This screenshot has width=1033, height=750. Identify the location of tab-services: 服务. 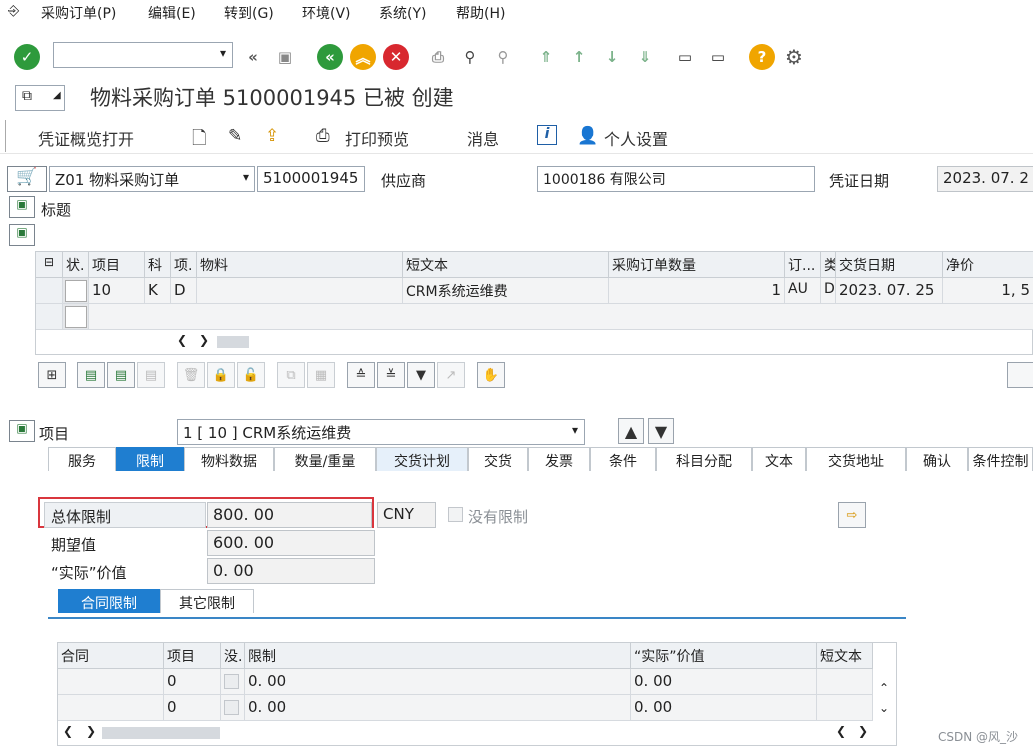
(82, 459).